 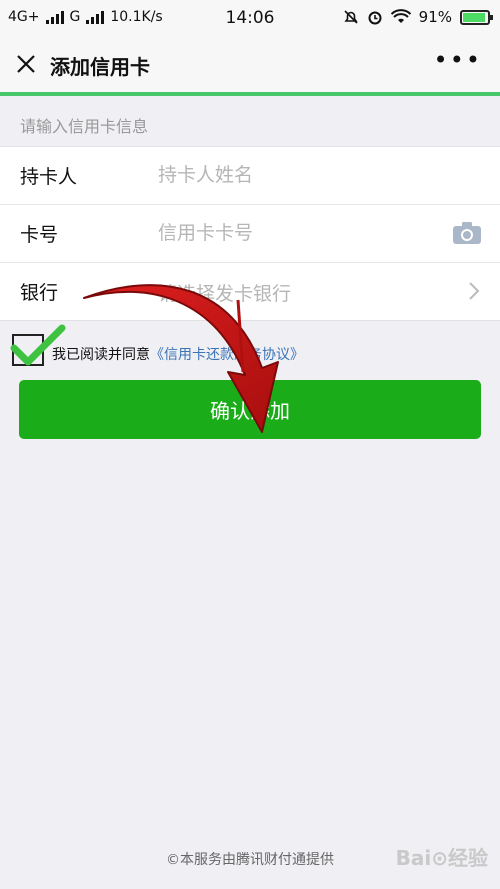 What do you see at coordinates (101, 355) in the screenshot?
I see `agreement-prefix: 我已阅读并同意` at bounding box center [101, 355].